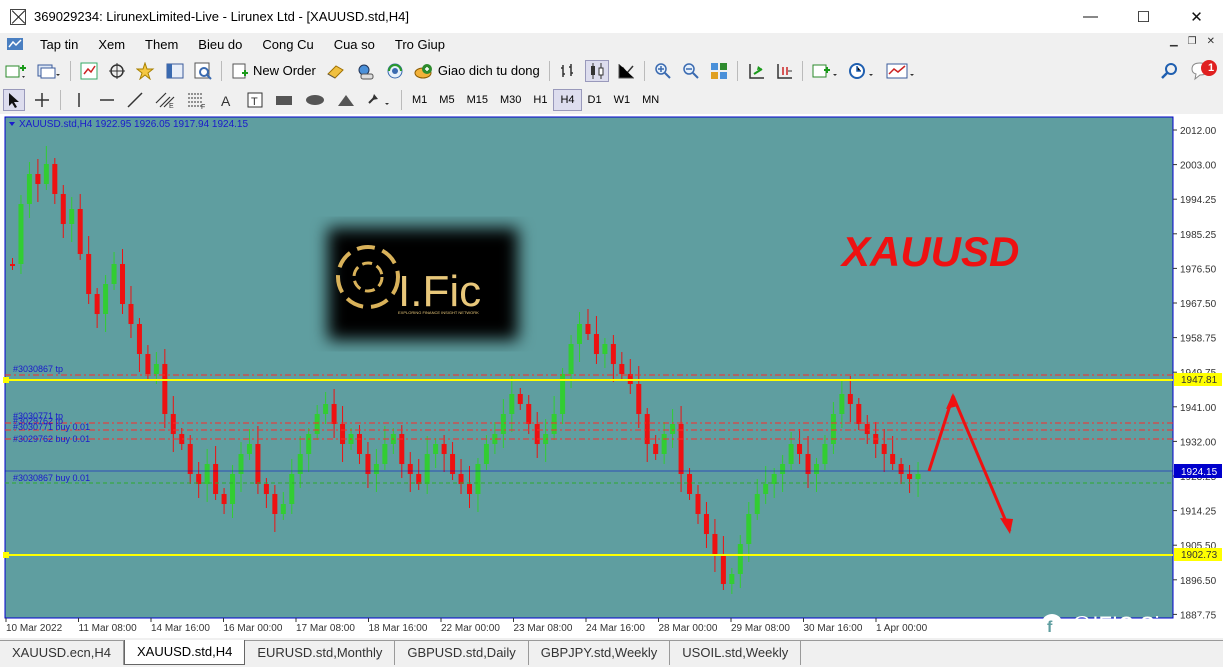 The height and width of the screenshot is (667, 1223). Describe the element at coordinates (1196, 16) in the screenshot. I see `close-button: ✕` at that location.